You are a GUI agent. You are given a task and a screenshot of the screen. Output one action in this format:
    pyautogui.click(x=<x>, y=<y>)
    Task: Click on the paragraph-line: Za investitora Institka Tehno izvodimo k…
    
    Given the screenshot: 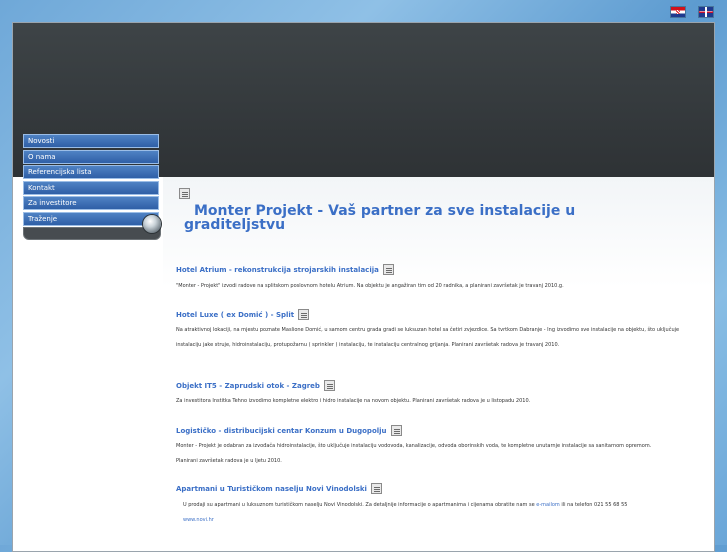 What is the action you would take?
    pyautogui.click(x=353, y=401)
    